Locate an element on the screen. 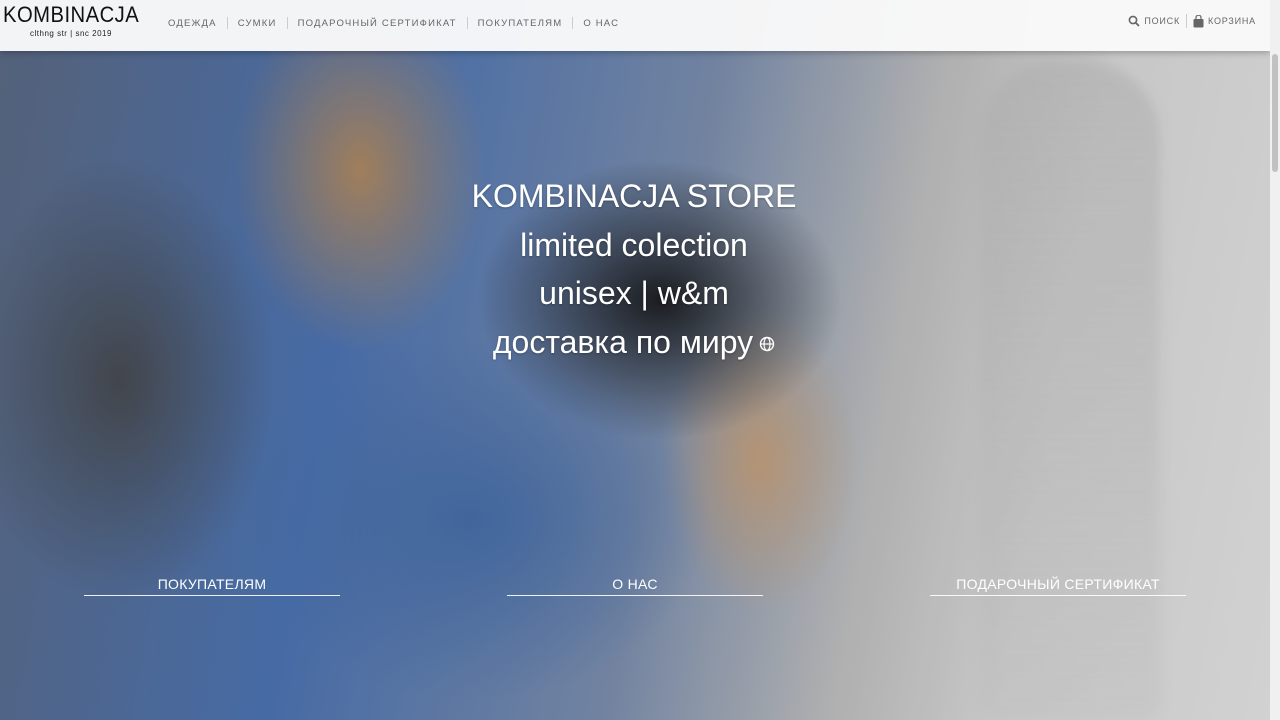  shopping-bag-icon is located at coordinates (1198, 20).